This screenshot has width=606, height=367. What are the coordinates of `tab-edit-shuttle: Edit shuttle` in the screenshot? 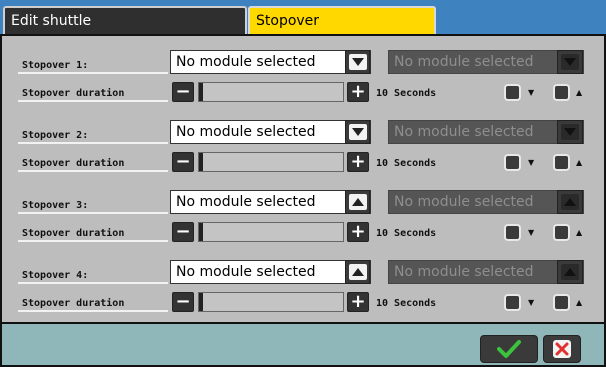 It's located at (125, 20).